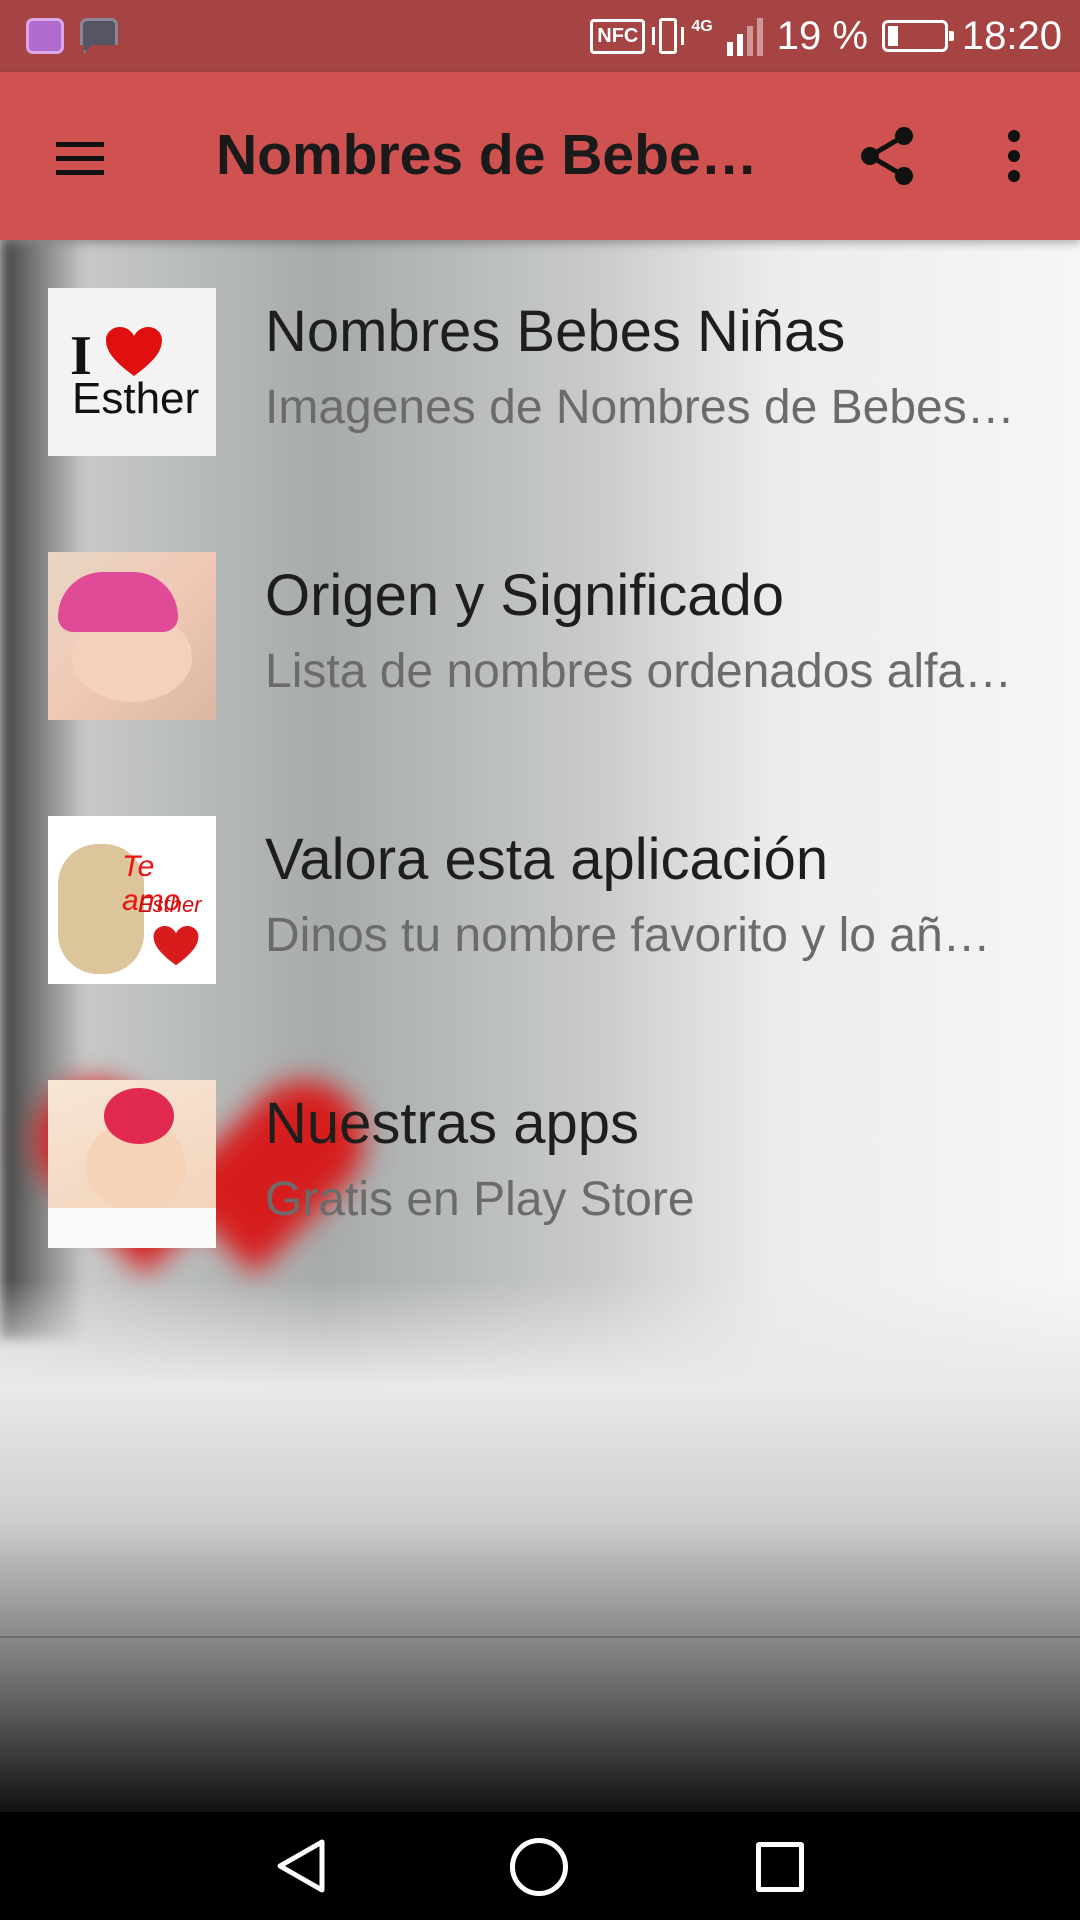 The height and width of the screenshot is (1920, 1080). What do you see at coordinates (132, 1164) in the screenshot?
I see `baby-in-tub-thumbnail` at bounding box center [132, 1164].